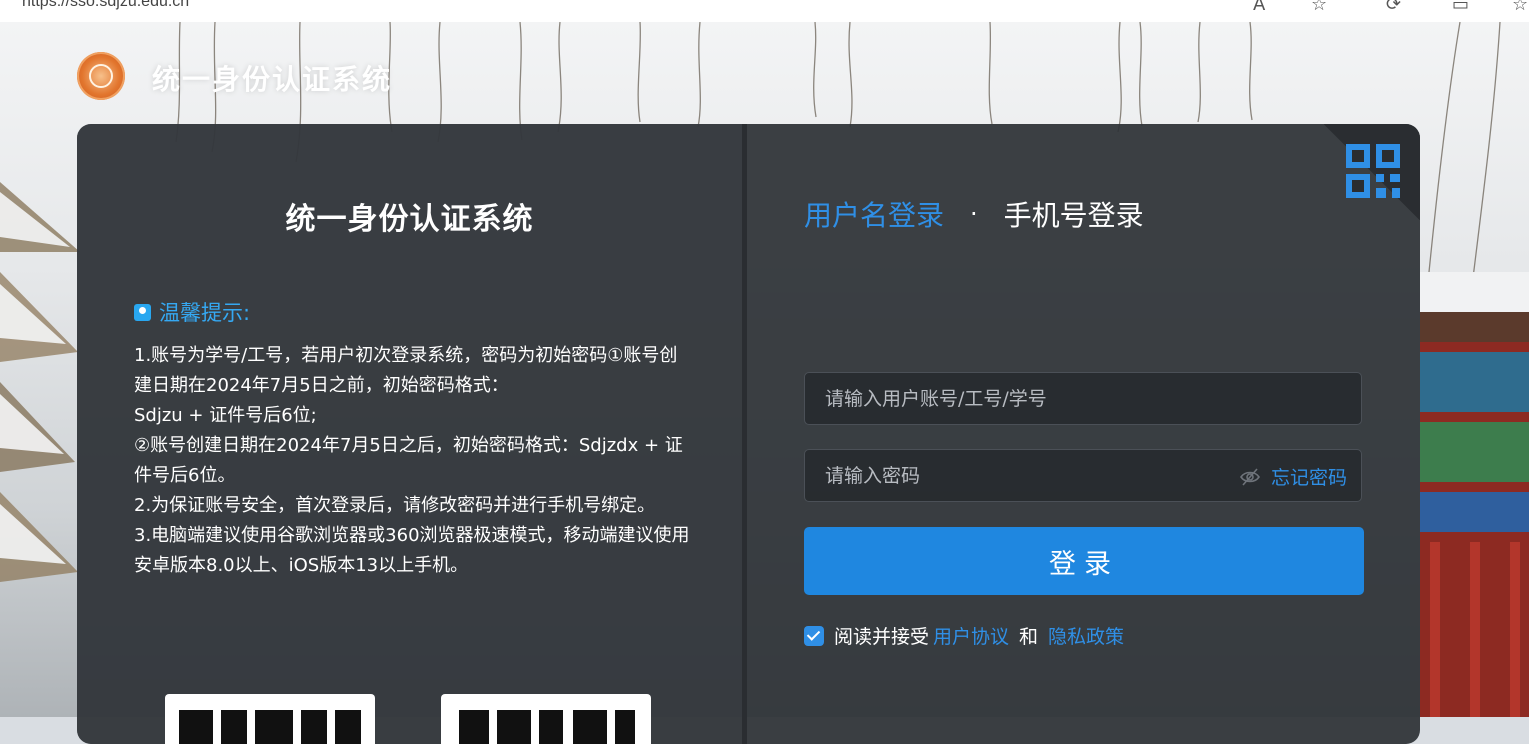 The width and height of the screenshot is (1529, 744). What do you see at coordinates (1074, 214) in the screenshot?
I see `tab-phone-login: 手机号登录` at bounding box center [1074, 214].